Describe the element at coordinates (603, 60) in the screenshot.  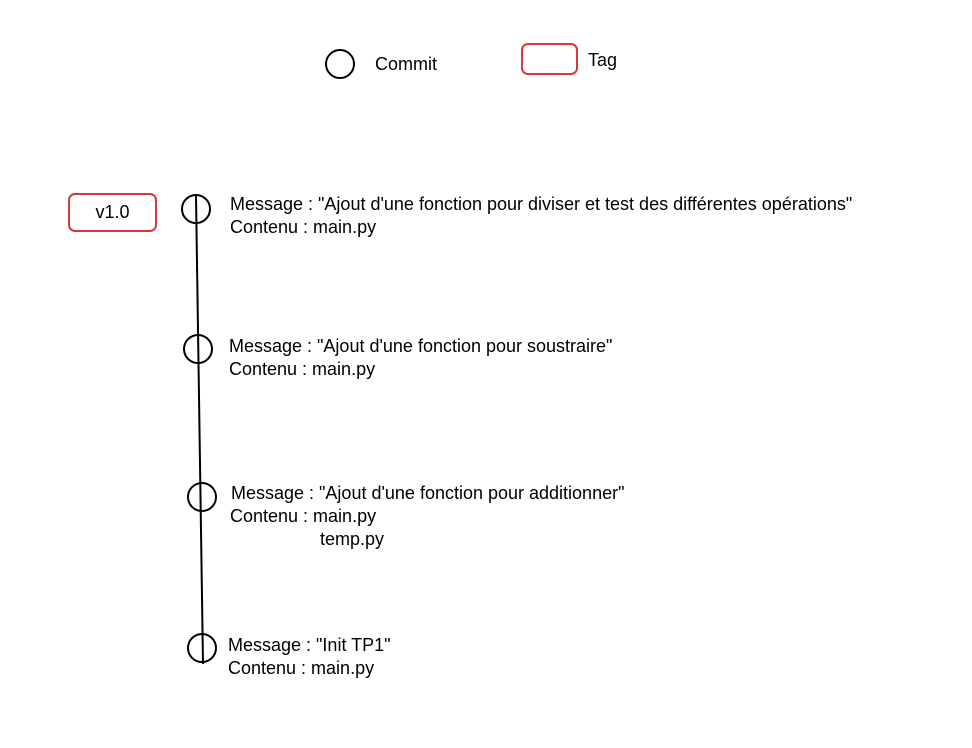
I see `legend-tag-label: Tag` at that location.